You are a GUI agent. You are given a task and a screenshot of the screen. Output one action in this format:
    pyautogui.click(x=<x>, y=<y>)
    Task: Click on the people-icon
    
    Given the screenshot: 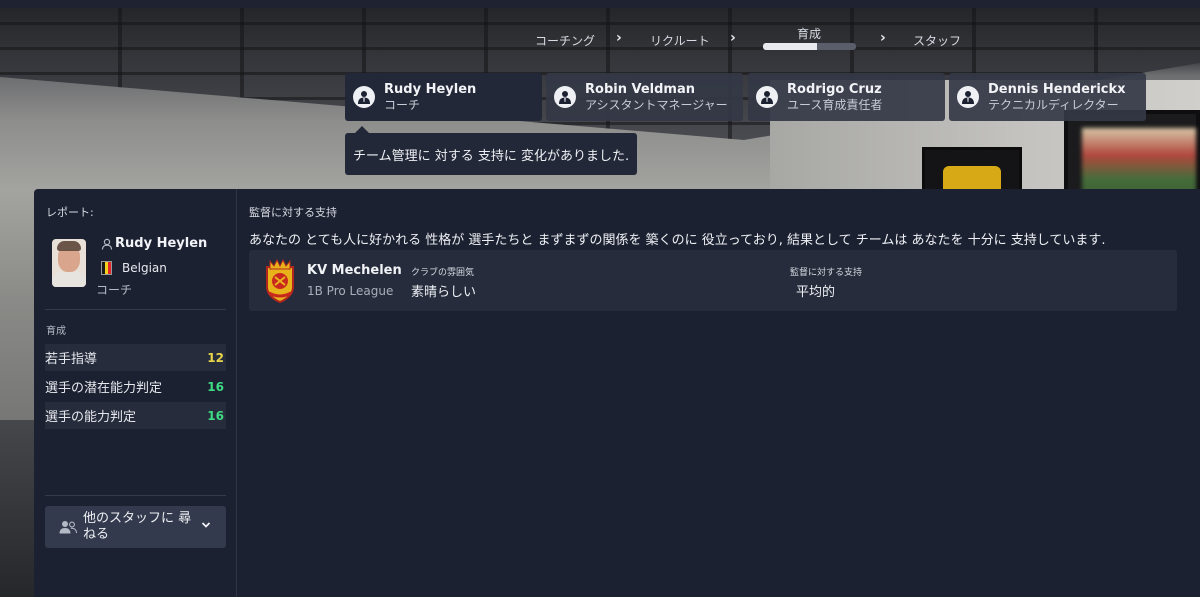 What is the action you would take?
    pyautogui.click(x=68, y=527)
    